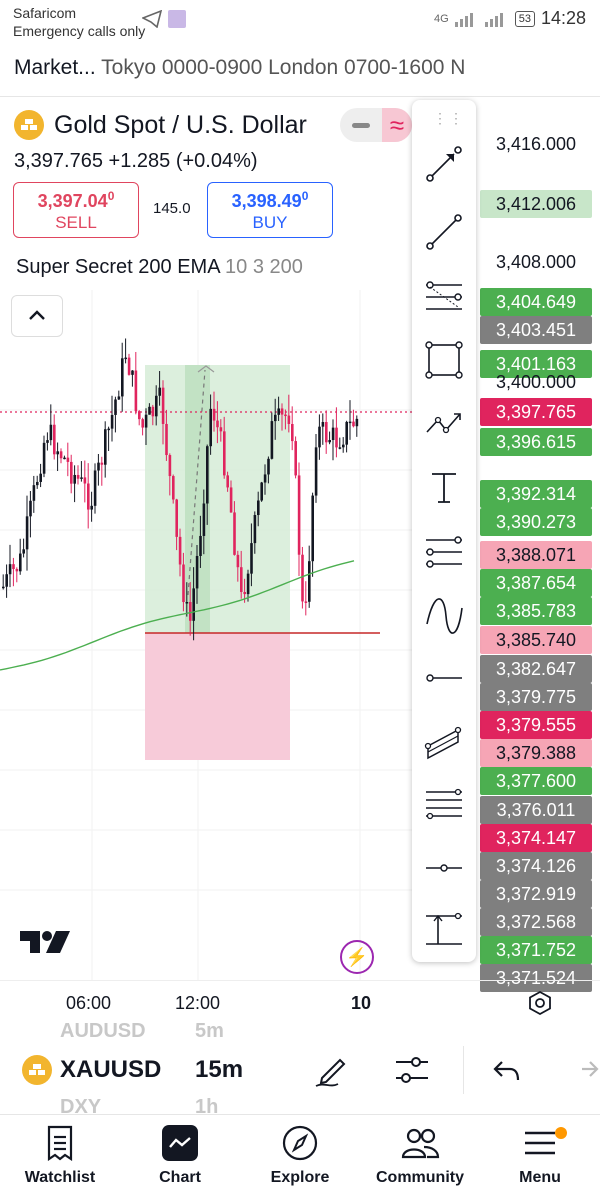 The width and height of the screenshot is (600, 1200). I want to click on drawing-toolbar: ⋮⋮, so click(444, 531).